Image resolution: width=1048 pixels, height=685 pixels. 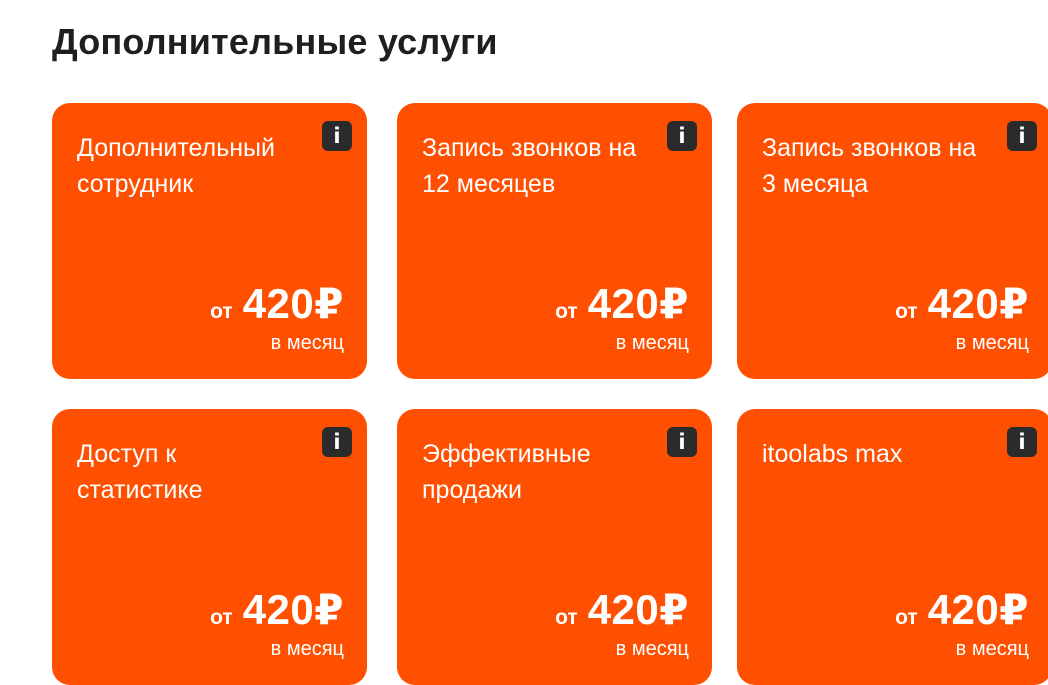 I want to click on service-card-title: Запись звонков на 12 месяцев, so click(x=529, y=166).